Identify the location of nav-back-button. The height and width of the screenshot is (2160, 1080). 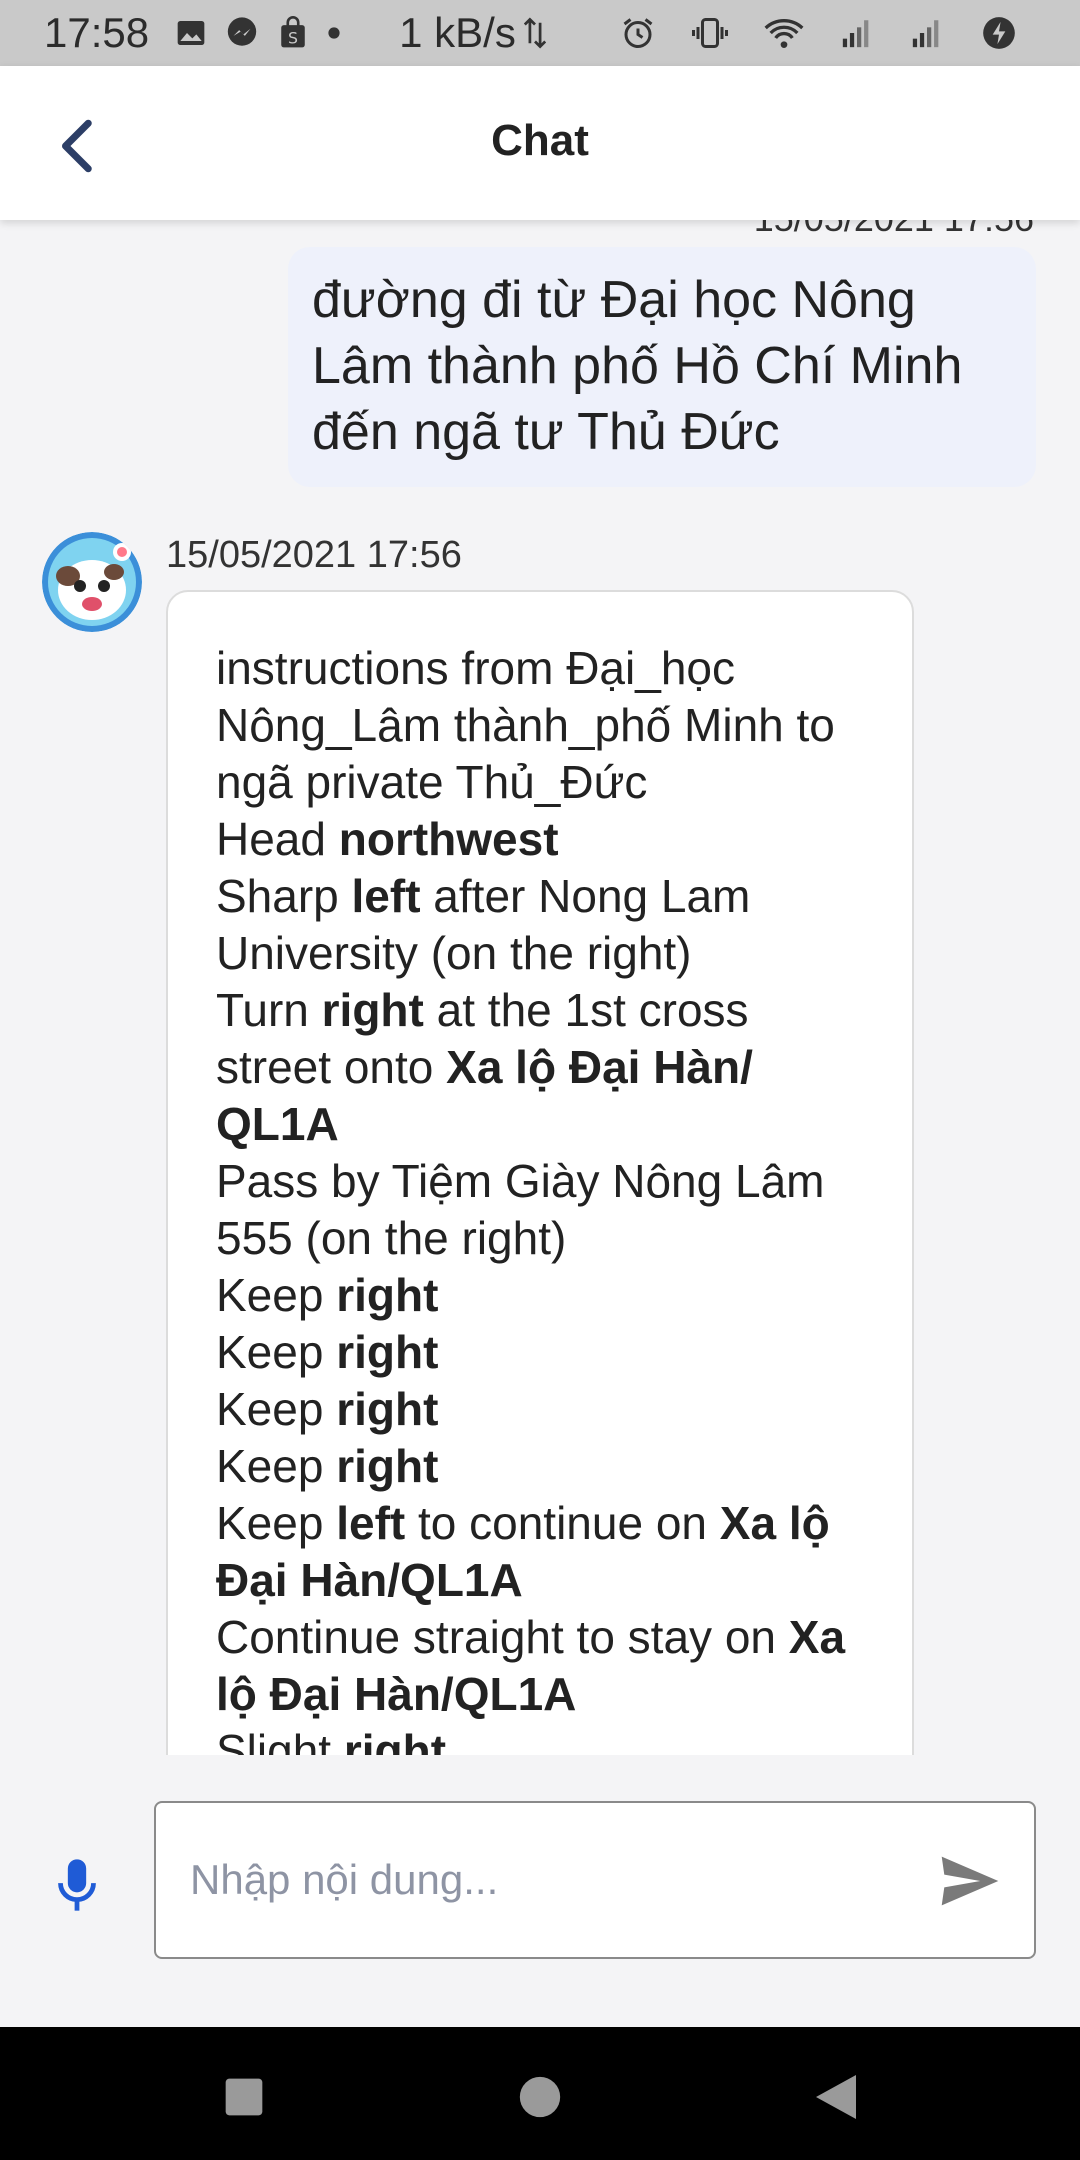
(836, 2097).